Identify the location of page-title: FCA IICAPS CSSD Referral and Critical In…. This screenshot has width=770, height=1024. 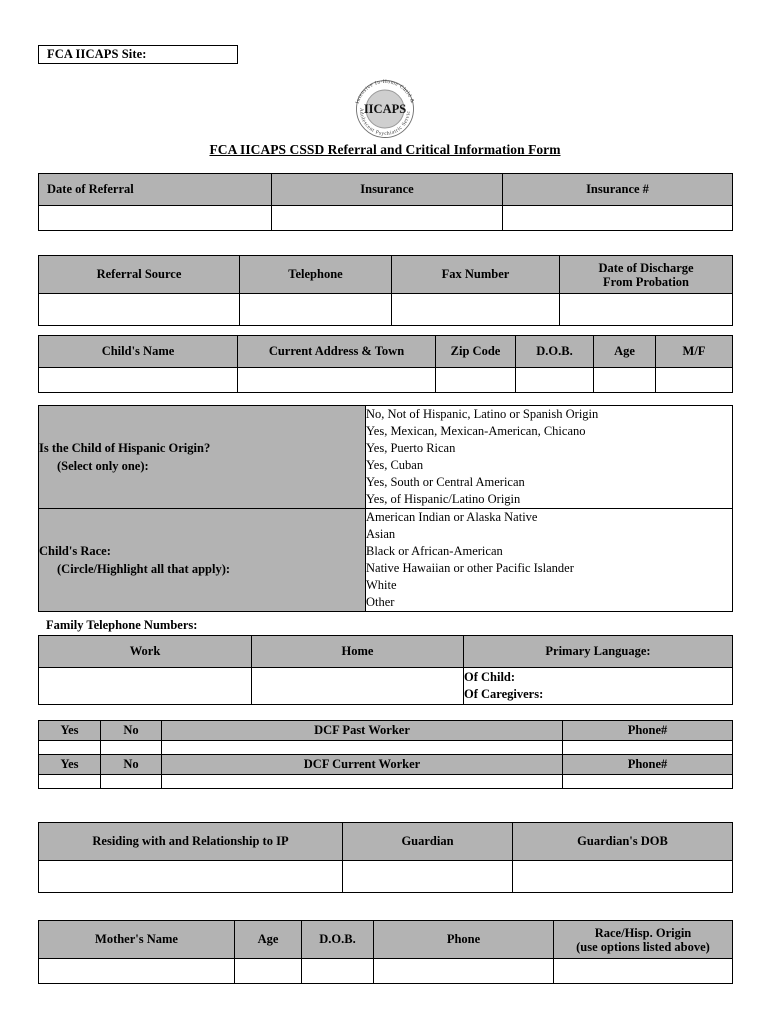
(385, 149).